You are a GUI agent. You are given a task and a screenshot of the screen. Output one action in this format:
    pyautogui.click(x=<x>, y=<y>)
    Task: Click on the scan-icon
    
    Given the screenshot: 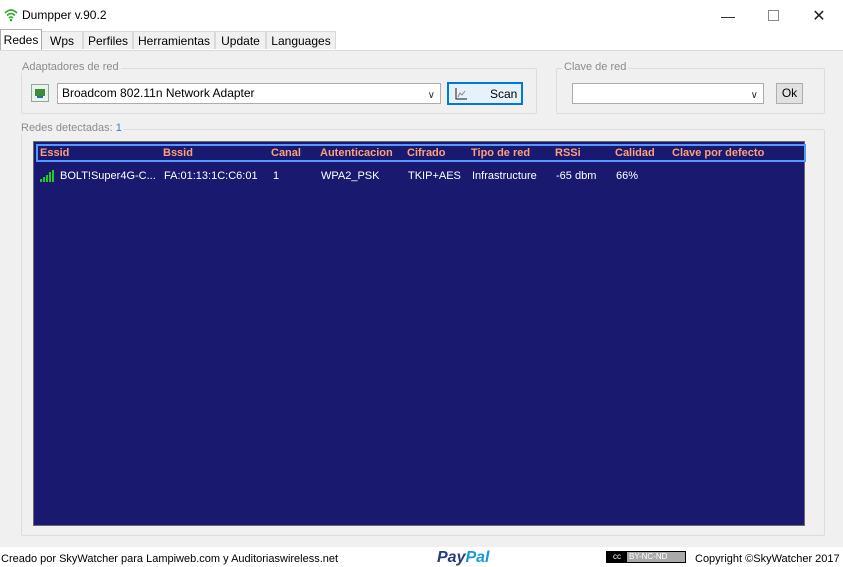 What is the action you would take?
    pyautogui.click(x=461, y=94)
    